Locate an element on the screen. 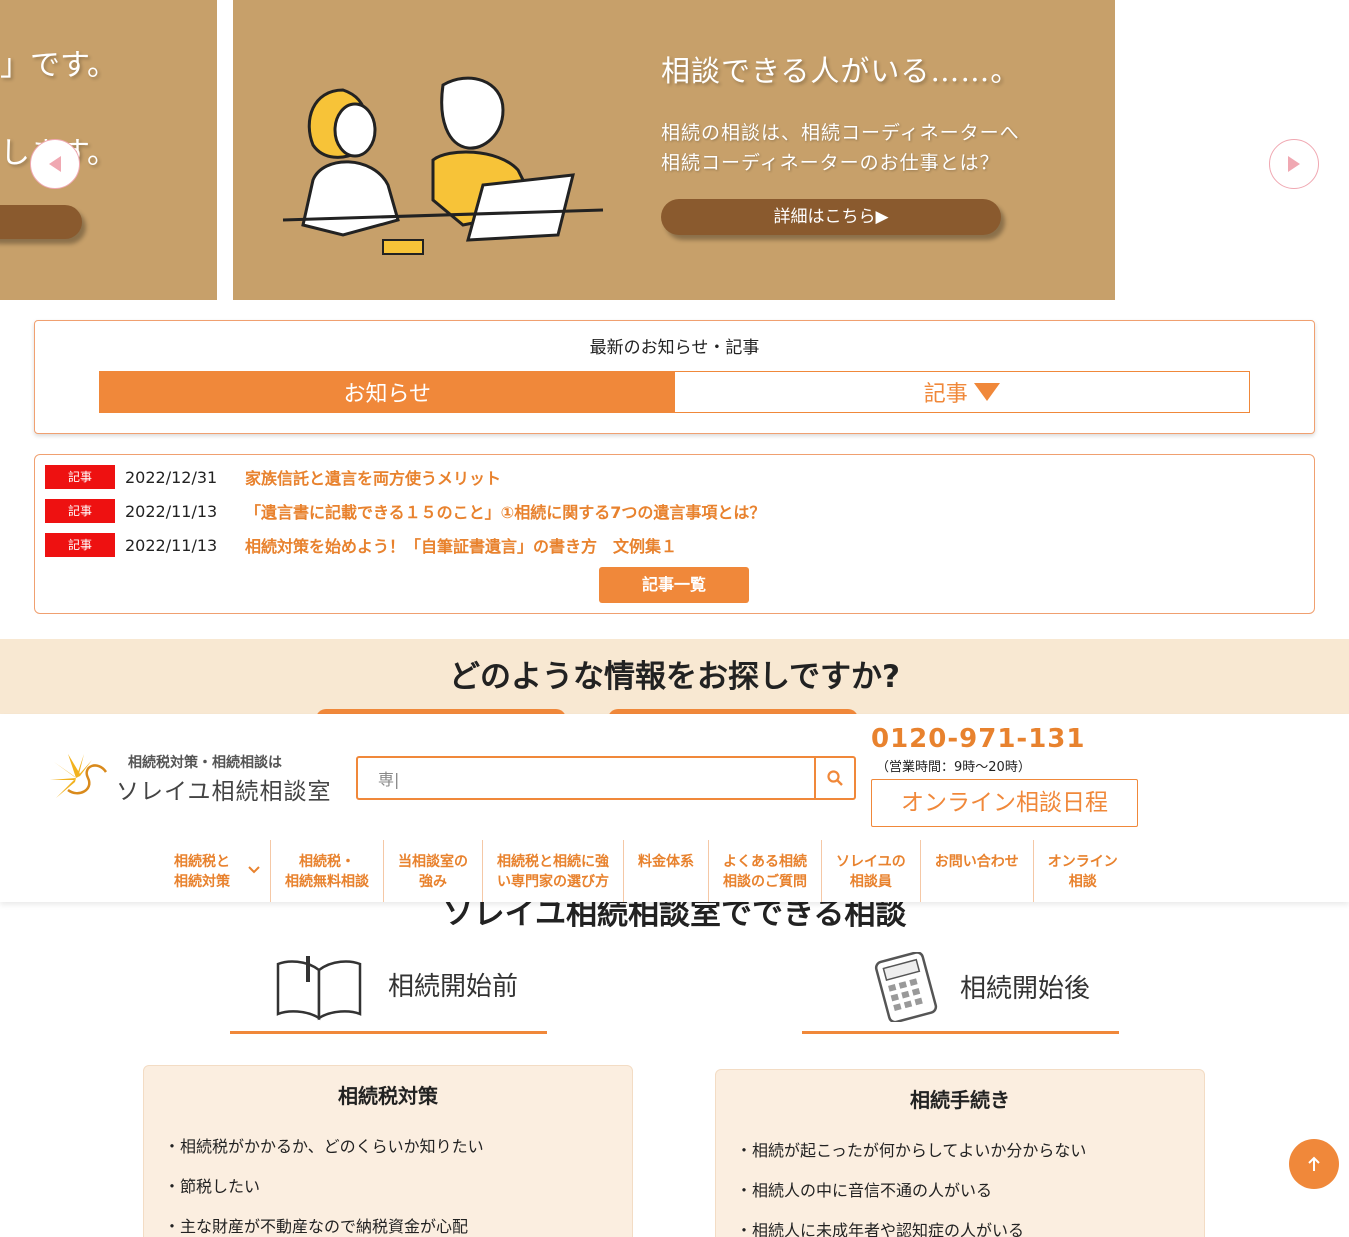 The width and height of the screenshot is (1349, 1237). nav-label: 相続対策 is located at coordinates (202, 882).